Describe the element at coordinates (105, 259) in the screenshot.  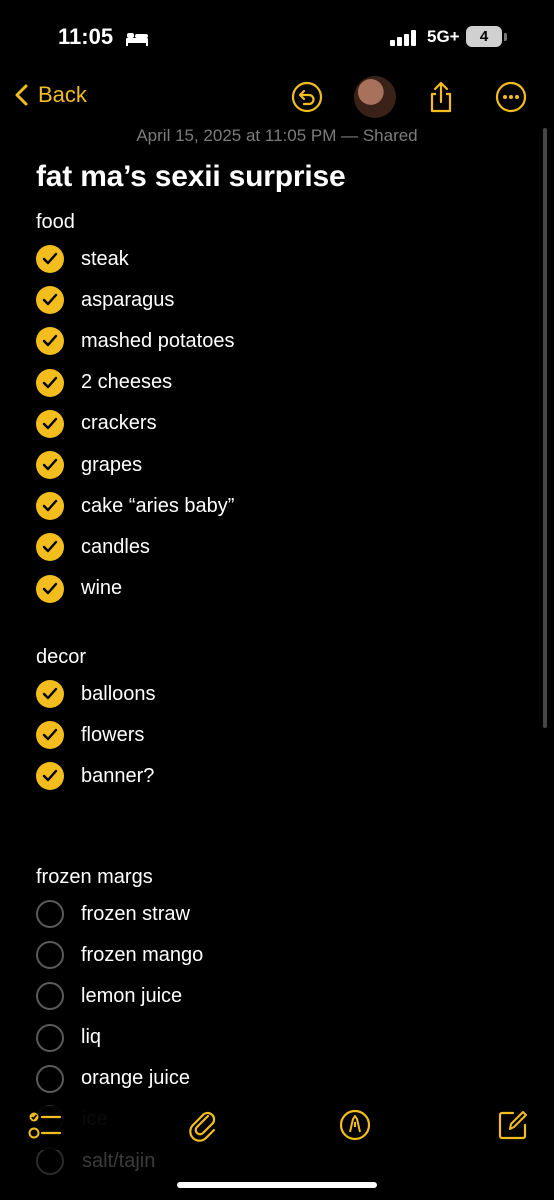
I see `checklist-item-text: steak` at that location.